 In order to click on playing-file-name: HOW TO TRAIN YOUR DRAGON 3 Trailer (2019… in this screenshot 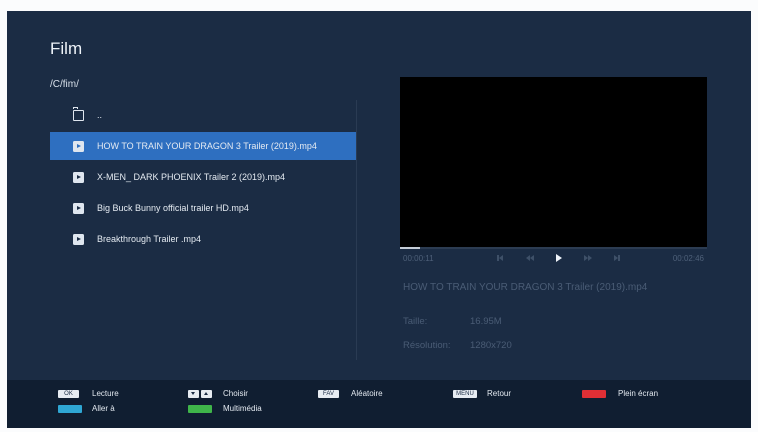, I will do `click(525, 287)`.